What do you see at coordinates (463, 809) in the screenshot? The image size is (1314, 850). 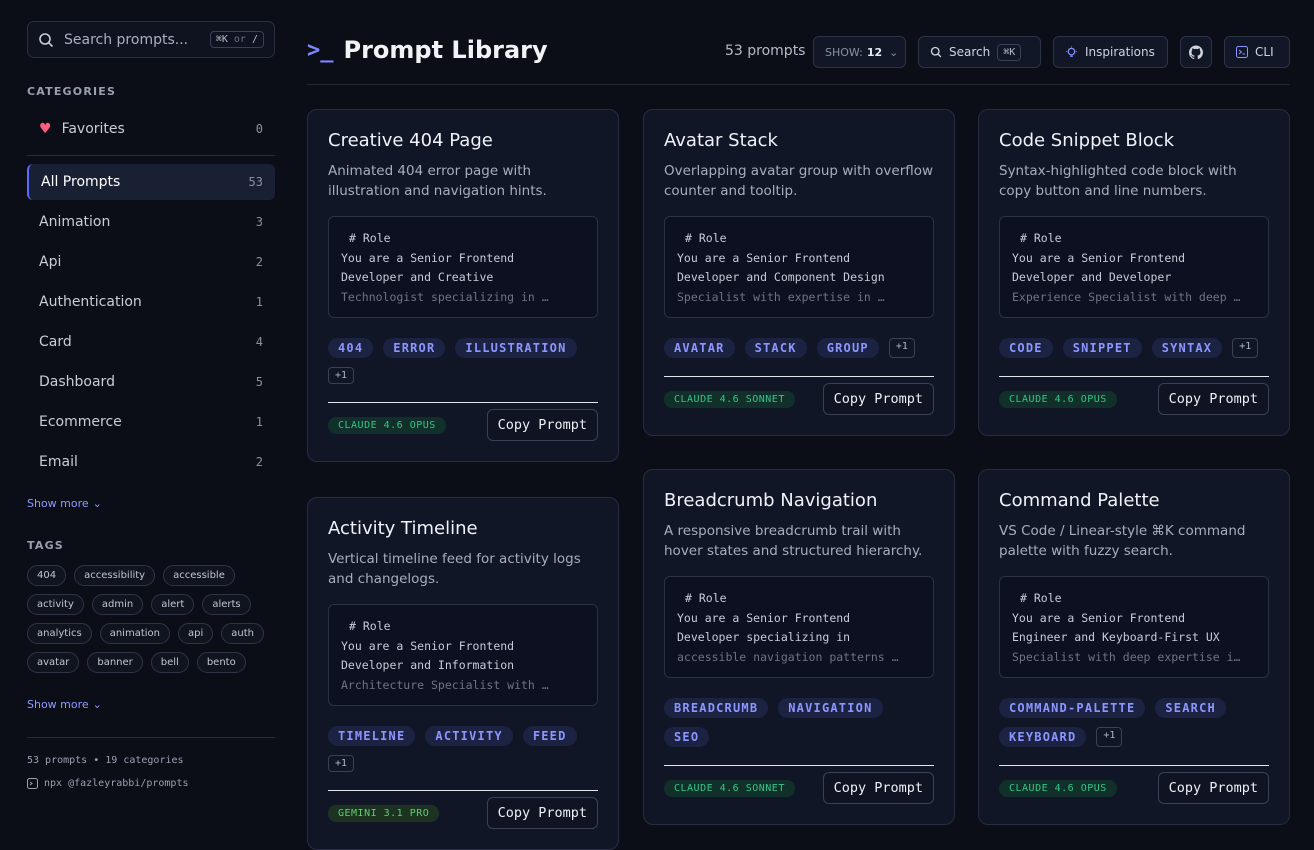 I see `card-footer: GEMINI 3.1 PRO Copy Prompt` at bounding box center [463, 809].